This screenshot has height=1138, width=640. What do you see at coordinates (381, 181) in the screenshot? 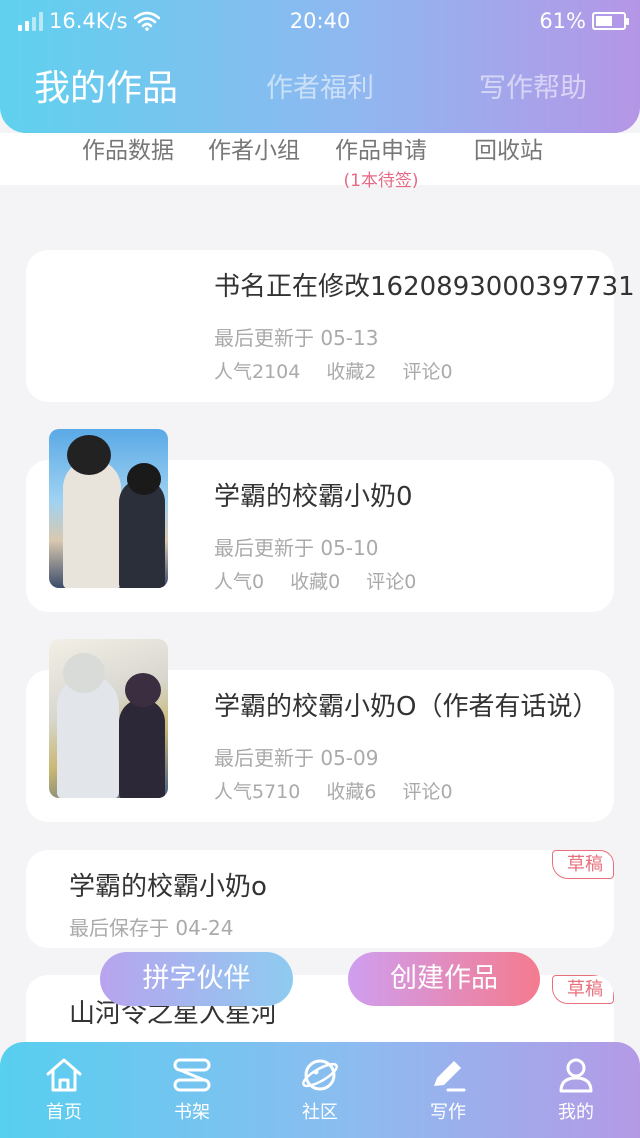
I see `pending-sign-note: (1本待签)` at bounding box center [381, 181].